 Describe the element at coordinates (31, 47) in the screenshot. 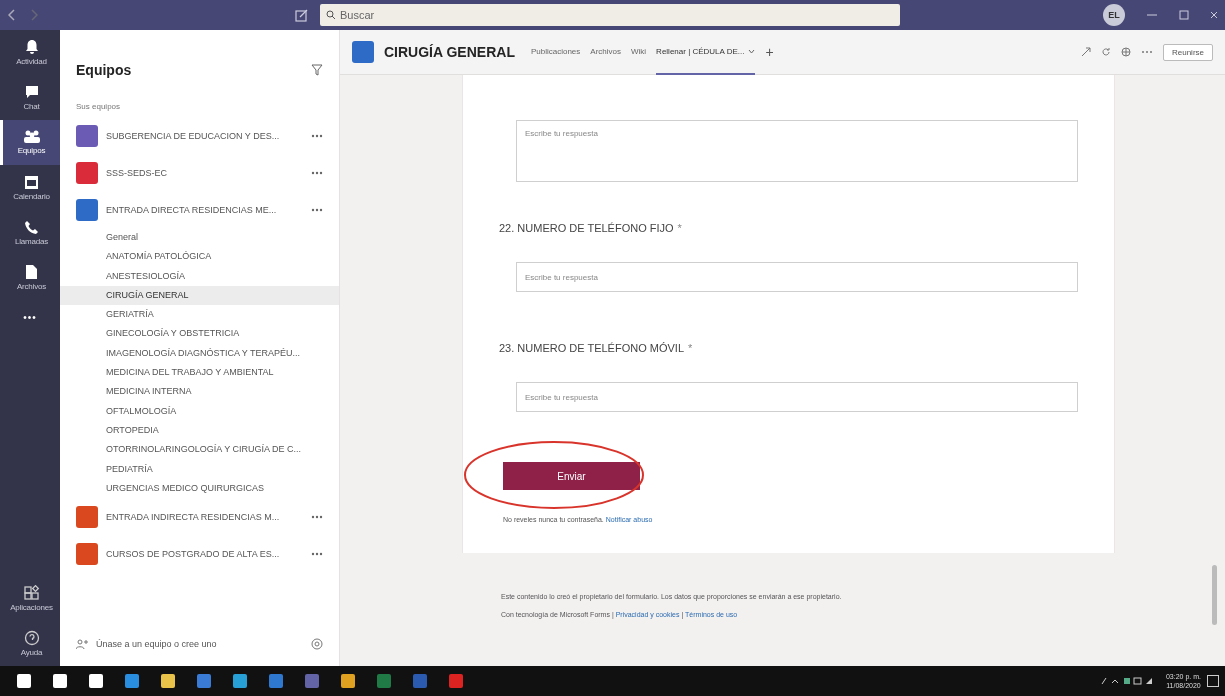

I see `bell-icon` at that location.